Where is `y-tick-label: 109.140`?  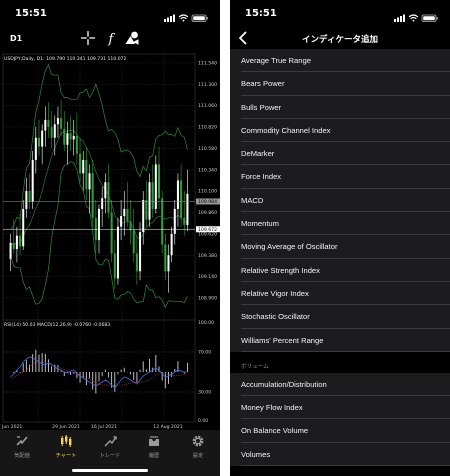
y-tick-label: 109.140 is located at coordinates (207, 277).